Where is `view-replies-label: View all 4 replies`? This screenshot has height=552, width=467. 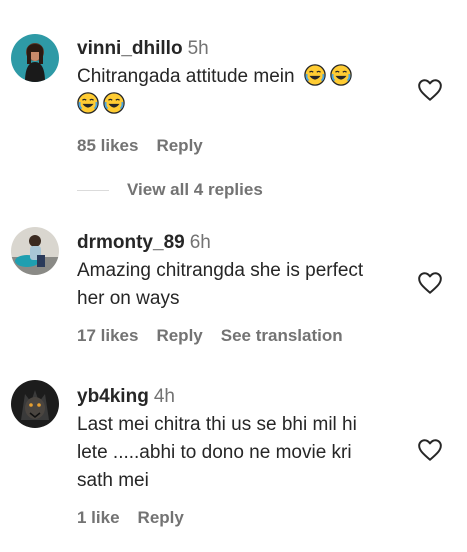
view-replies-label: View all 4 replies is located at coordinates (195, 189).